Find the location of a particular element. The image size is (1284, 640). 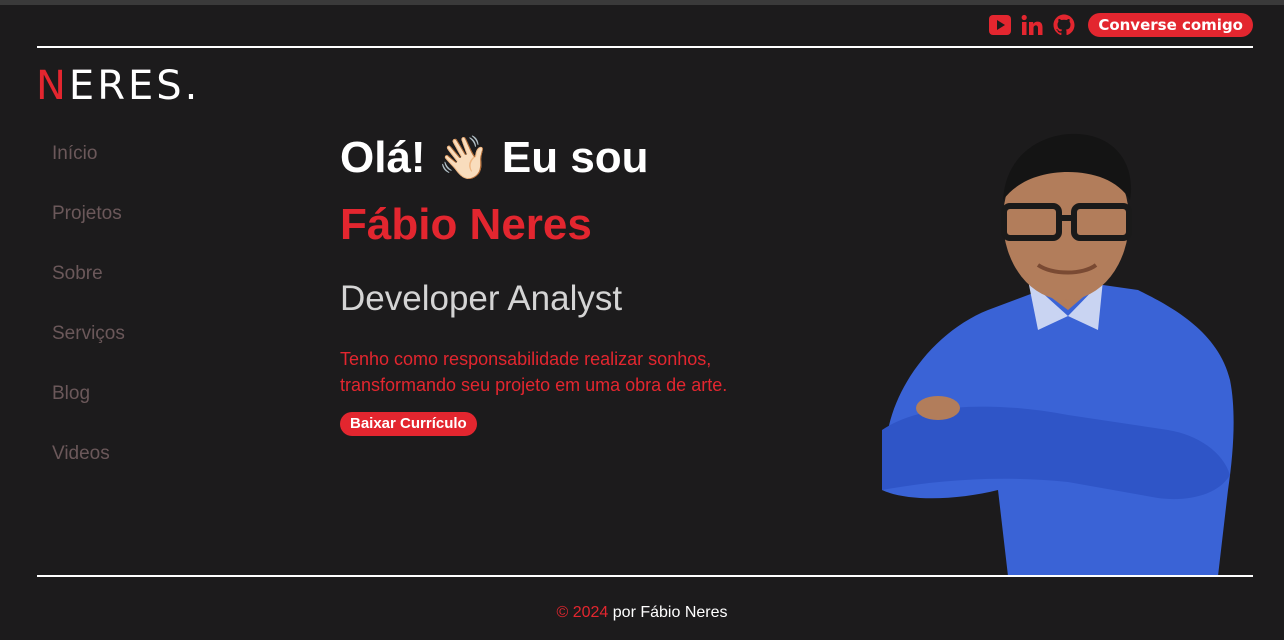

greeting-hello: Olá! is located at coordinates (383, 157).